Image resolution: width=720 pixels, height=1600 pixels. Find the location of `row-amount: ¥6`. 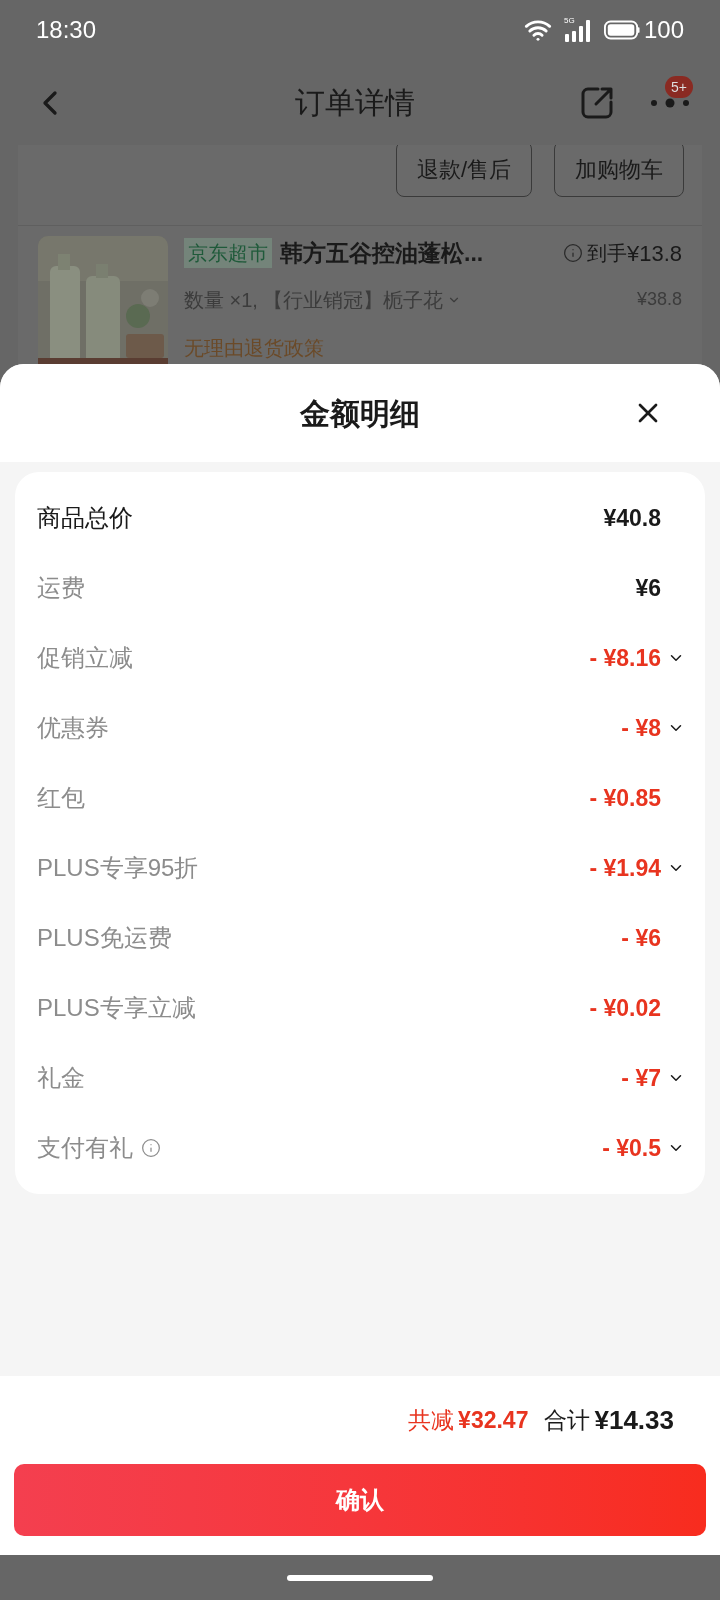

row-amount: ¥6 is located at coordinates (648, 588).